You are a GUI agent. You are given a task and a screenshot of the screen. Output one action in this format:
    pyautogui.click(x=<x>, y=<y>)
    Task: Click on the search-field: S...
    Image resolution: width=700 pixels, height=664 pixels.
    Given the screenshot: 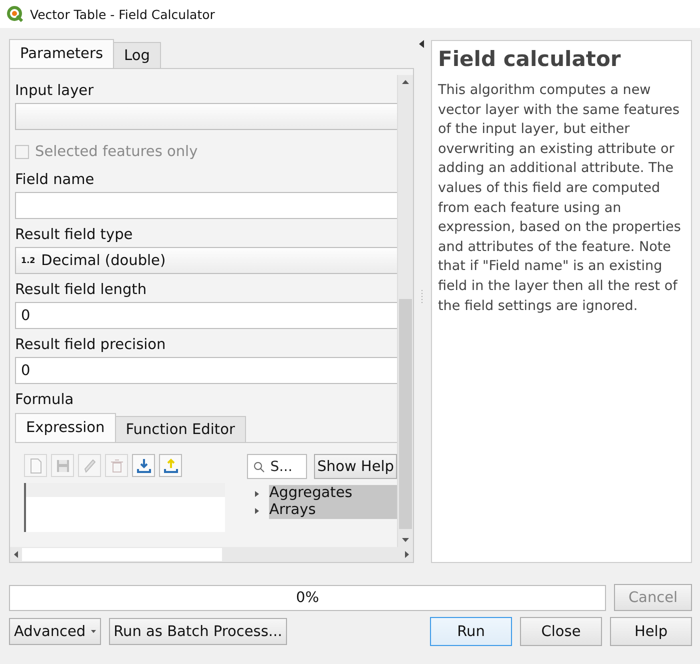 What is the action you would take?
    pyautogui.click(x=277, y=466)
    